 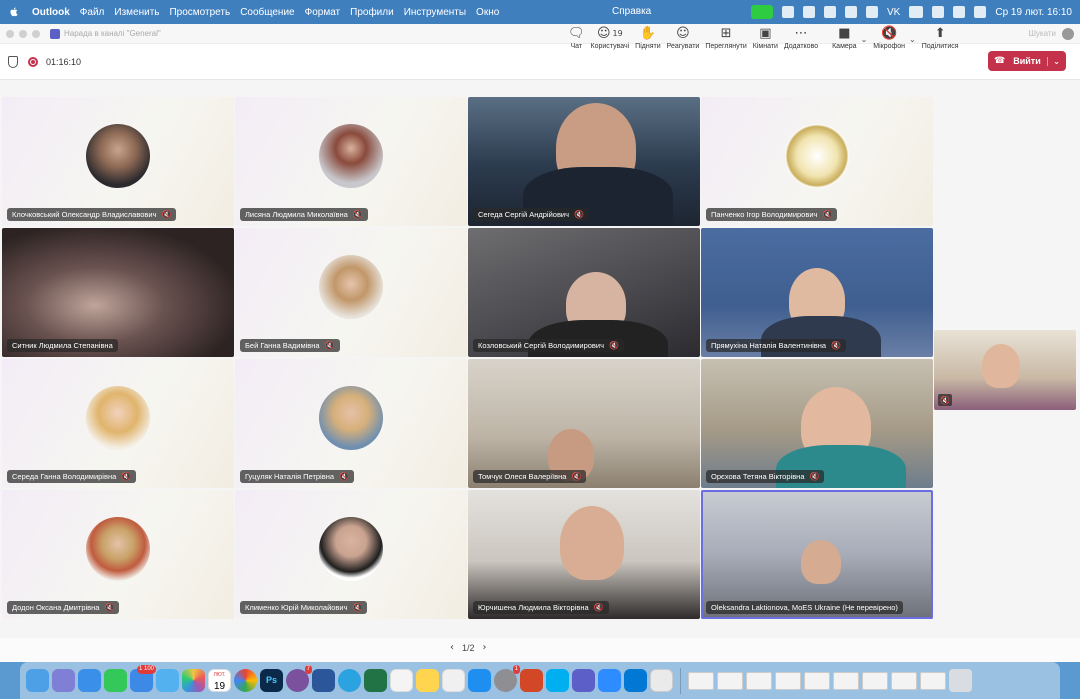 What do you see at coordinates (1005, 370) in the screenshot?
I see `self-view-tile: 🔇` at bounding box center [1005, 370].